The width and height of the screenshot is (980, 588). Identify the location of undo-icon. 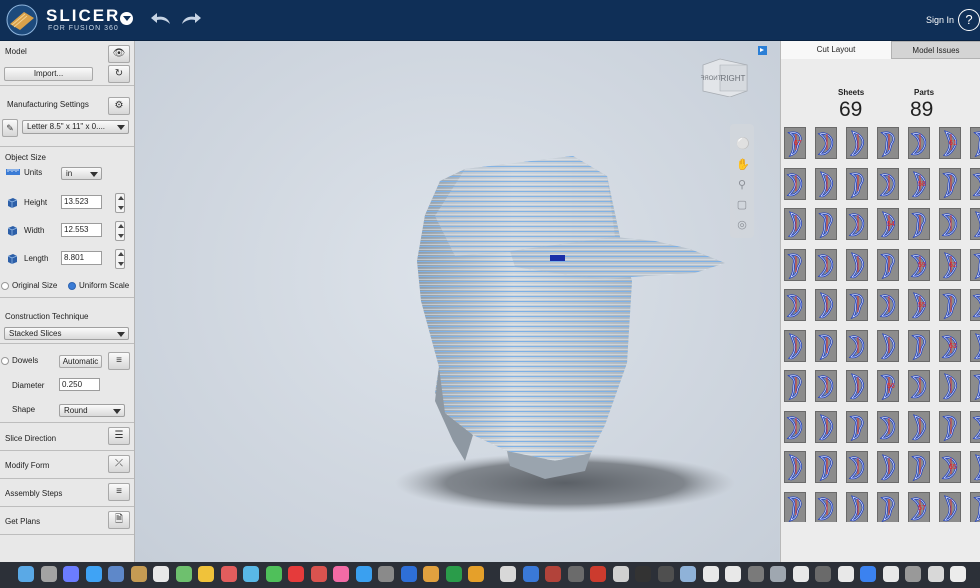
(161, 19).